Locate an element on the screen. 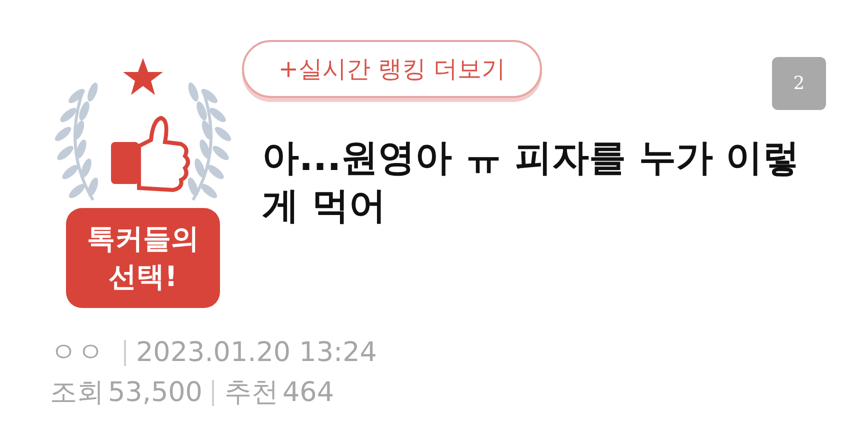 The height and width of the screenshot is (442, 858). likes-label: 추천 is located at coordinates (251, 393).